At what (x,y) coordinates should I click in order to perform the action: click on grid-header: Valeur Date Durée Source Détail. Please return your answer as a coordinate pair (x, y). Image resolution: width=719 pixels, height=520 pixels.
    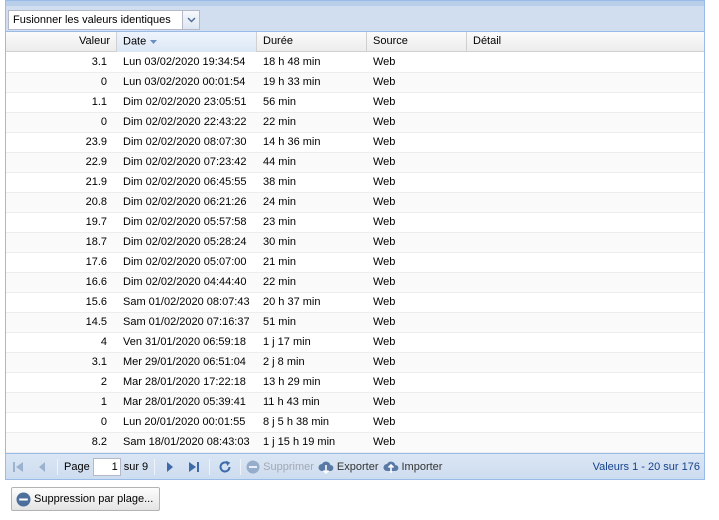
    Looking at the image, I should click on (355, 42).